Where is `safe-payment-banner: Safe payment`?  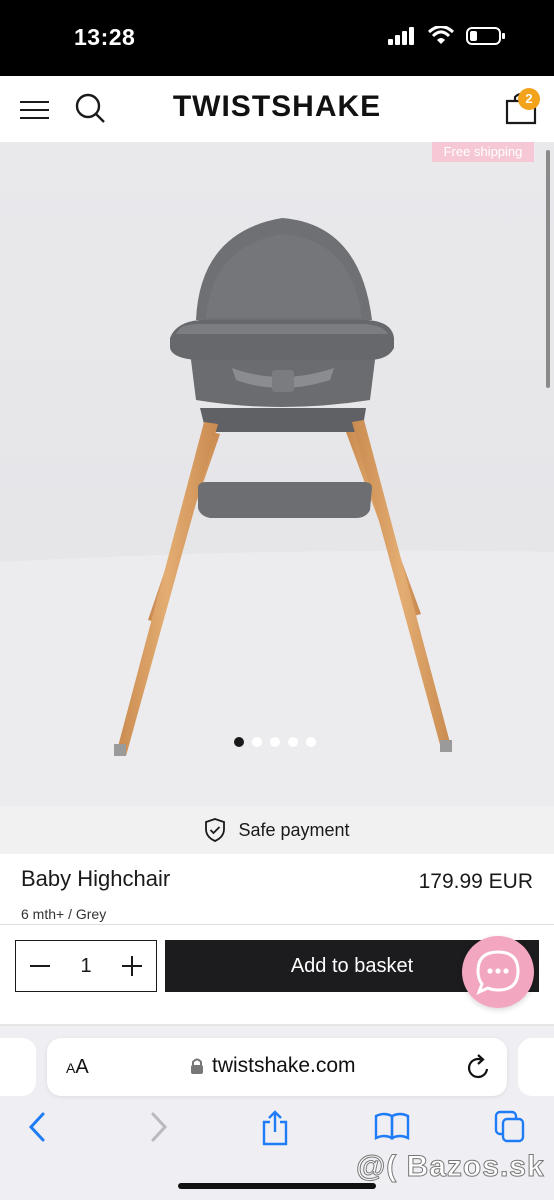 safe-payment-banner: Safe payment is located at coordinates (277, 830).